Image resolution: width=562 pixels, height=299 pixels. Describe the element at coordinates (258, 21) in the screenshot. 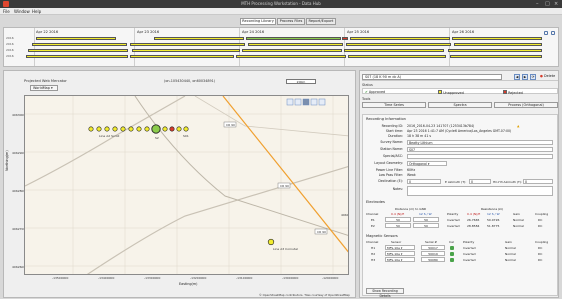

I see `tab-recording-library: Recording Library` at that location.